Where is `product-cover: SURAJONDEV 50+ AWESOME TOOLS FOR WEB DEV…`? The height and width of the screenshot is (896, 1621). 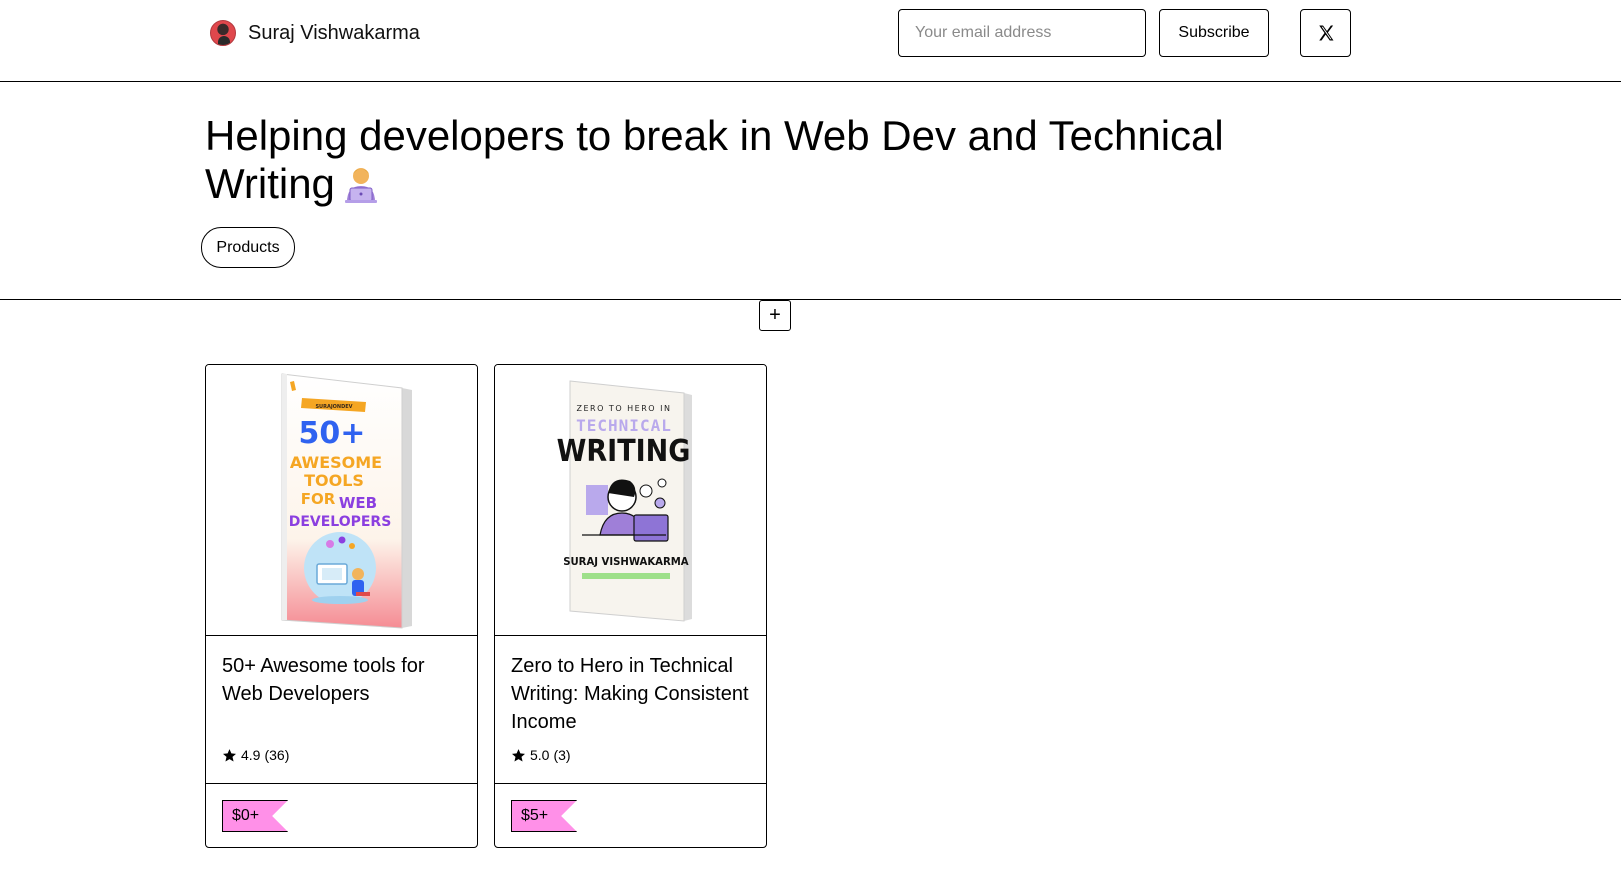
product-cover: SURAJONDEV 50+ AWESOME TOOLS FOR WEB DEV… is located at coordinates (341, 500).